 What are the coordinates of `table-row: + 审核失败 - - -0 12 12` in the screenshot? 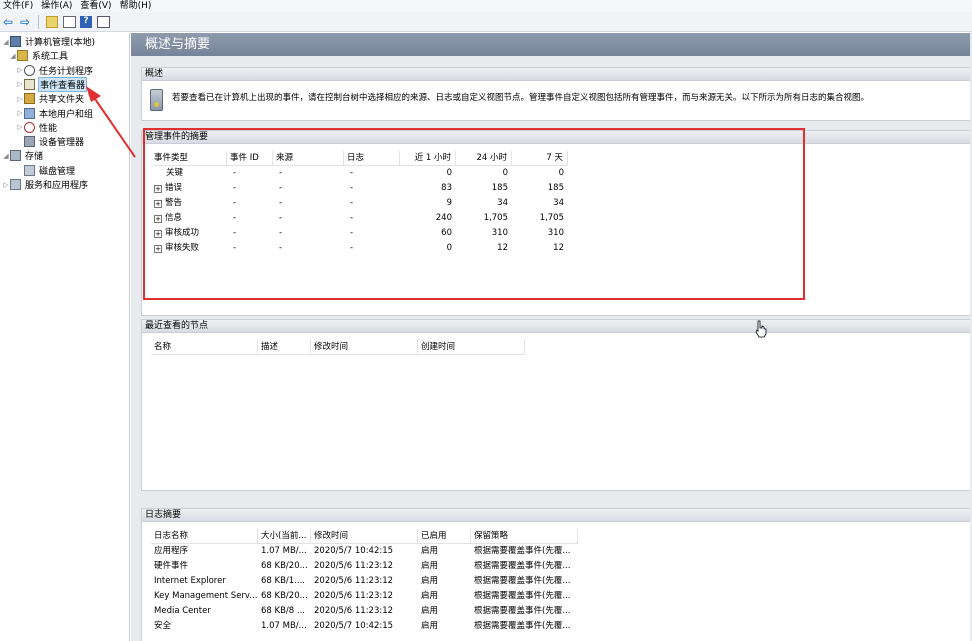 It's located at (359, 248).